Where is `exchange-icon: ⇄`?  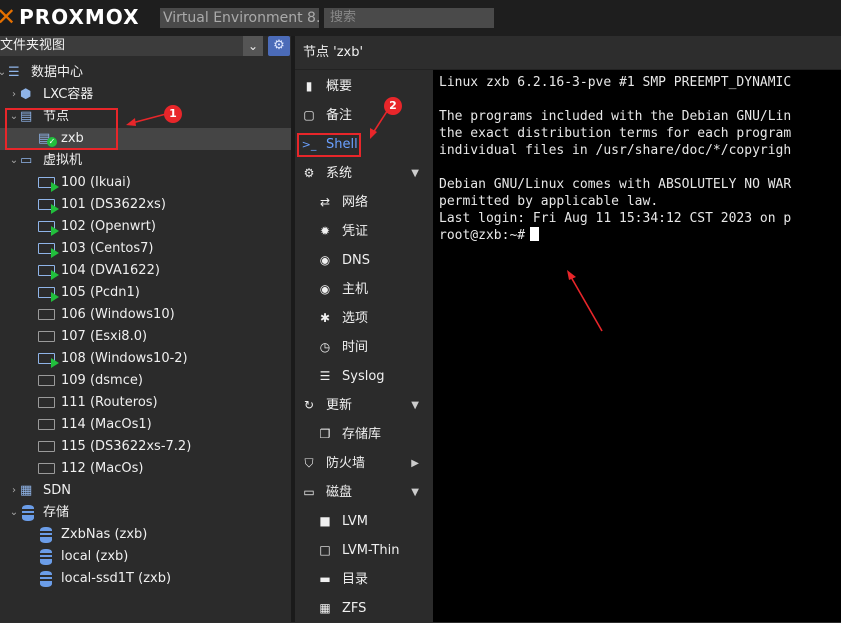 exchange-icon: ⇄ is located at coordinates (325, 202).